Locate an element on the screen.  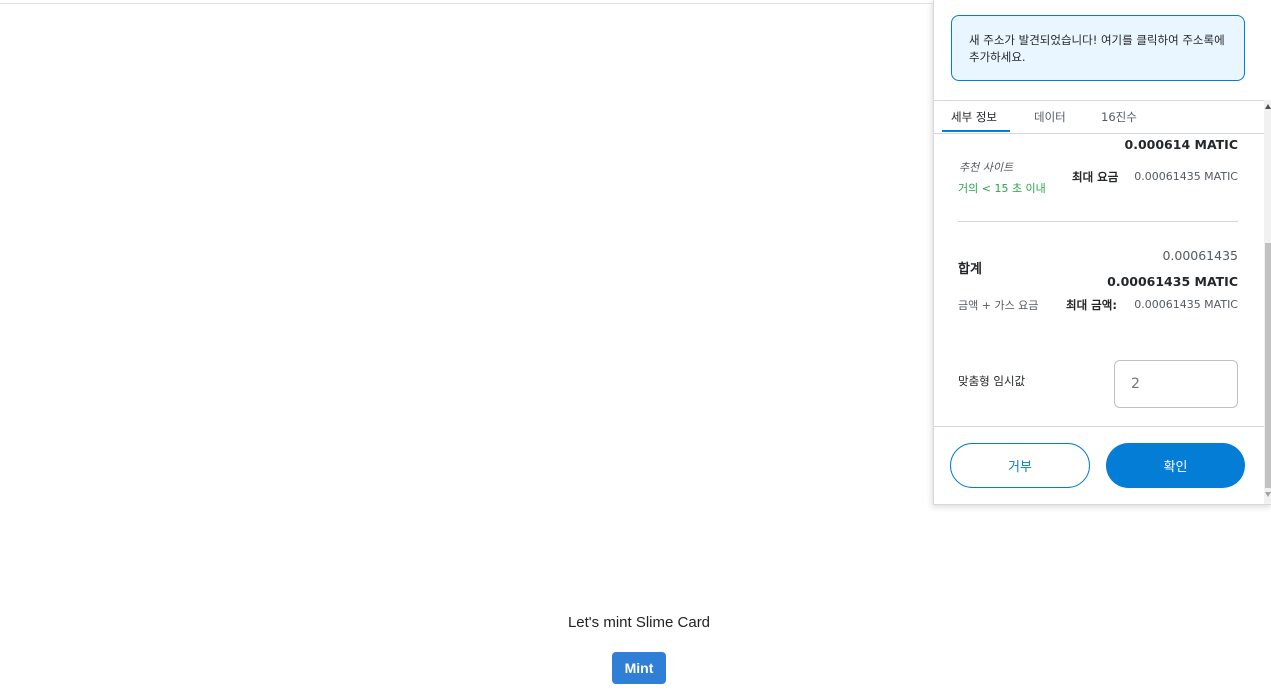
gas-estimate-label: 추천 사이트 is located at coordinates (986, 167).